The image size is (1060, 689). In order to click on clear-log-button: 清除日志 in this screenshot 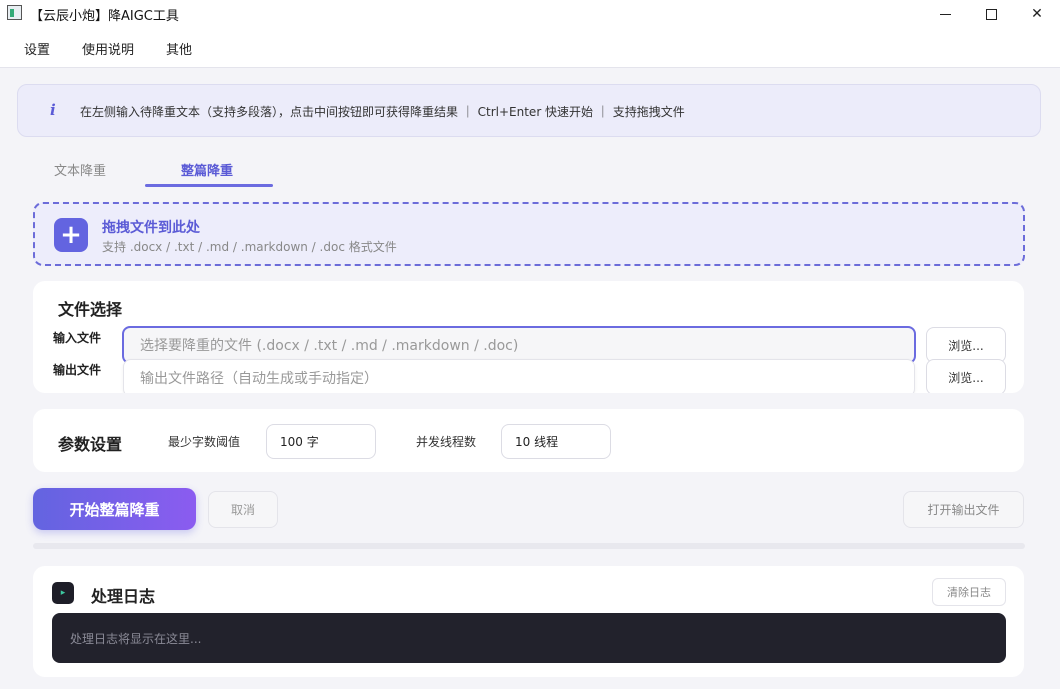, I will do `click(969, 592)`.